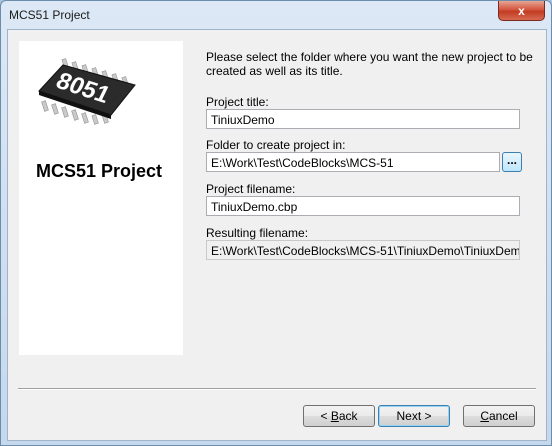 The image size is (552, 446). Describe the element at coordinates (325, 416) in the screenshot. I see `back-button-prefix: <` at that location.